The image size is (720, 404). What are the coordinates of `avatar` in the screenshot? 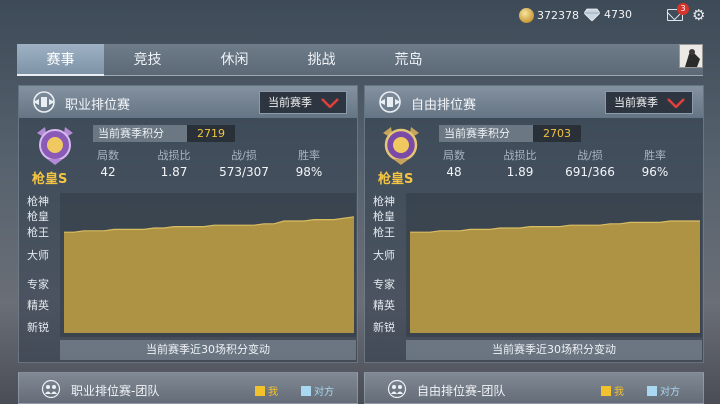 It's located at (691, 56).